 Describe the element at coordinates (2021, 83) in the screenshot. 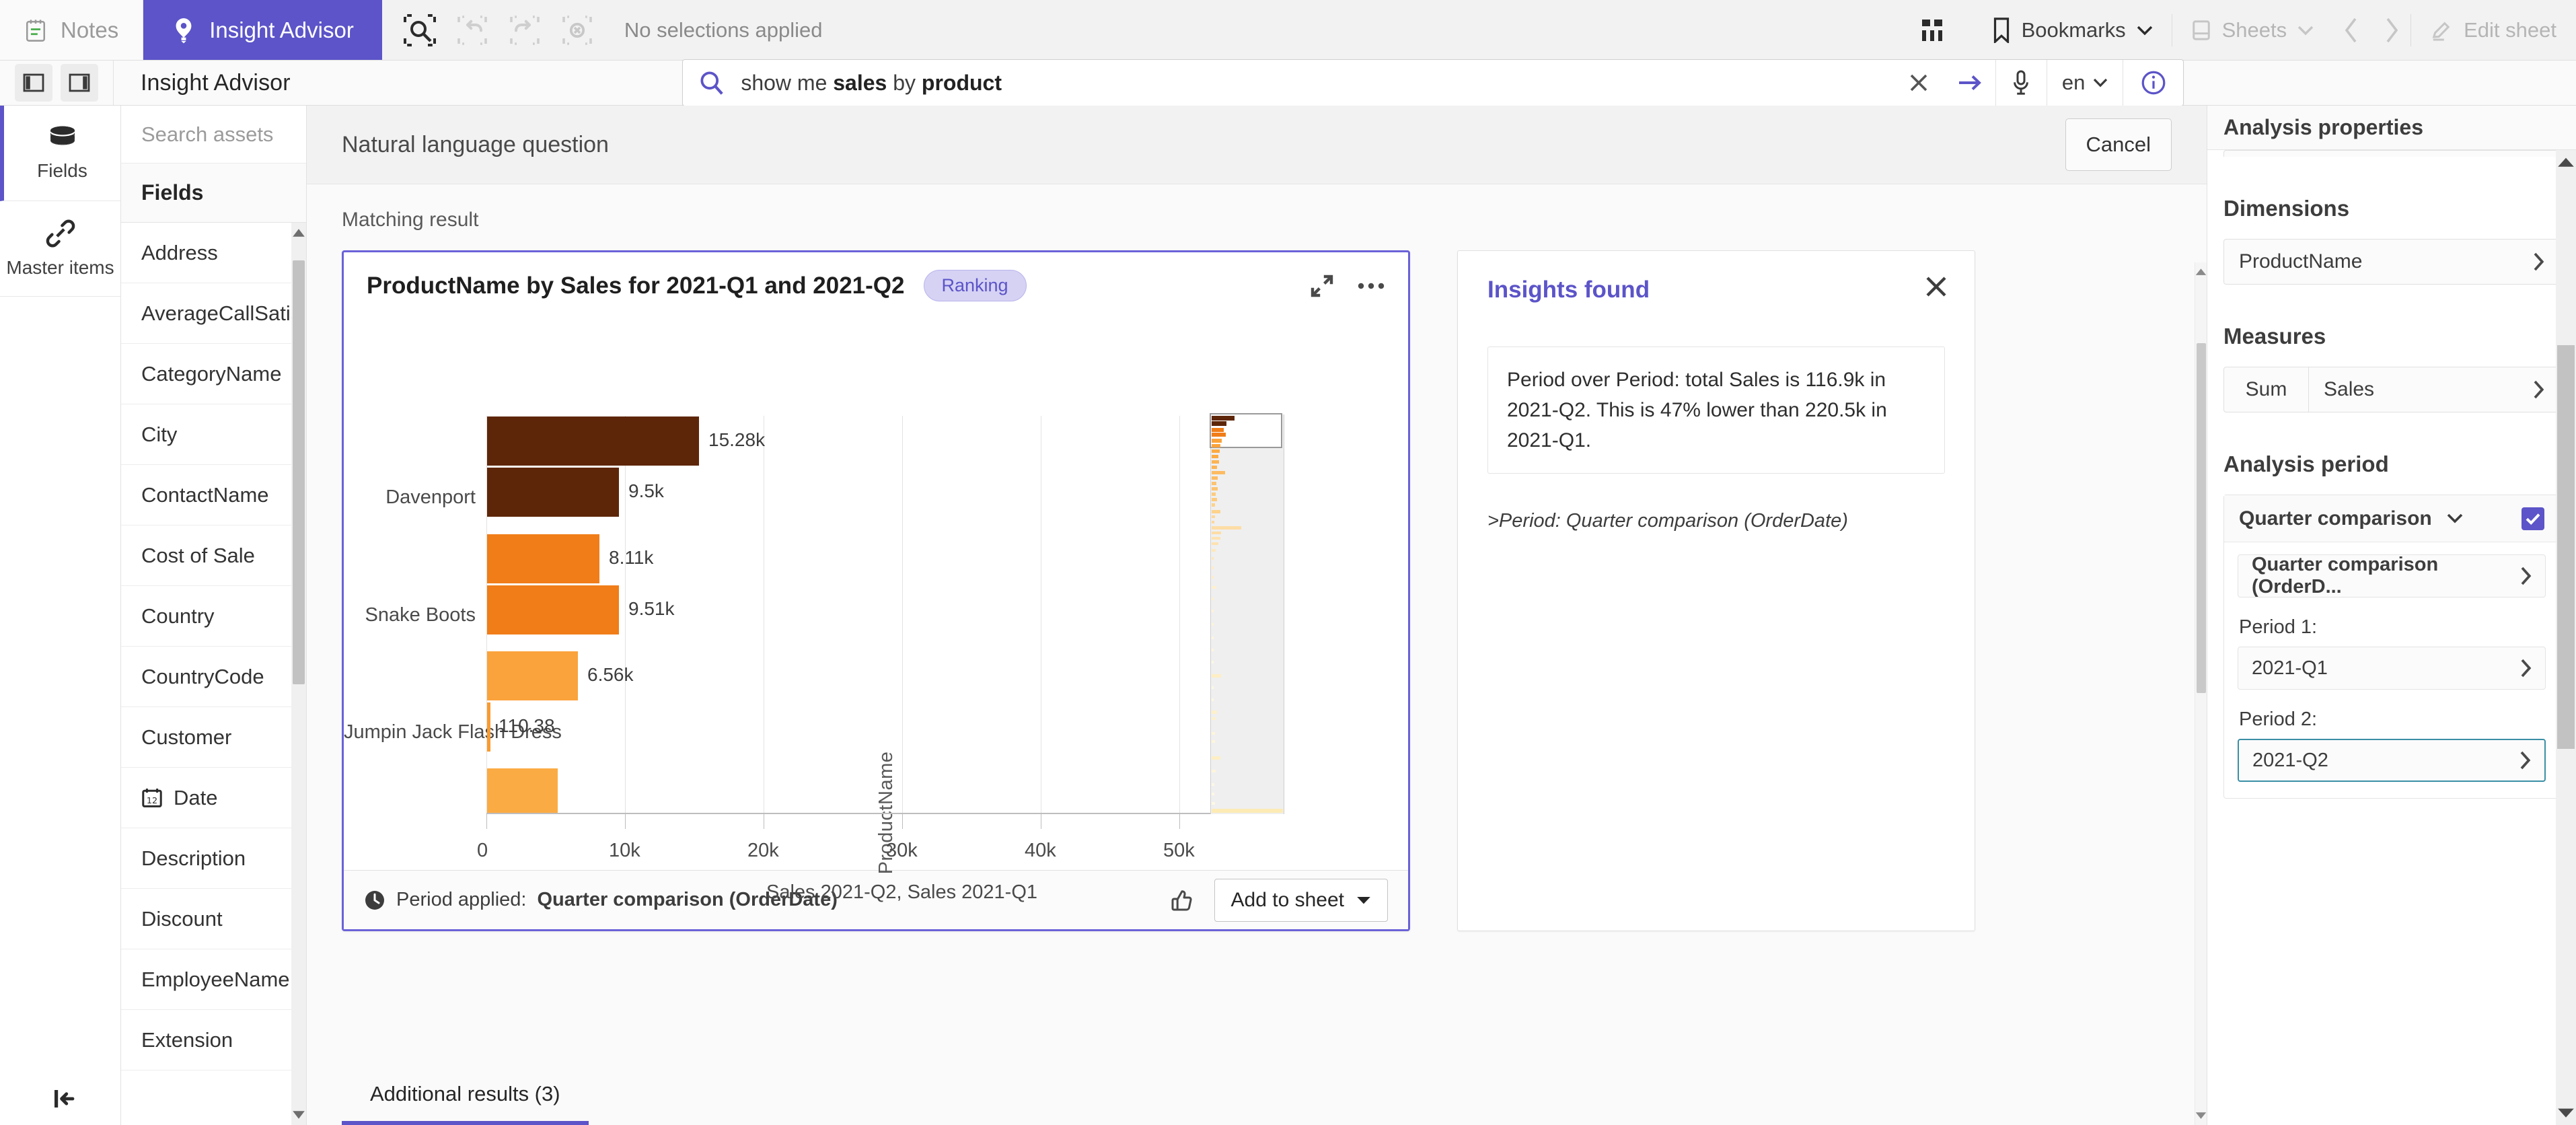

I see `voice-input-button` at that location.